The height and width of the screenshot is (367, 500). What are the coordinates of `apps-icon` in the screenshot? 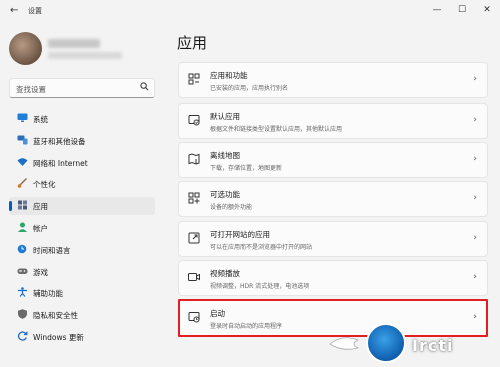 It's located at (22, 206).